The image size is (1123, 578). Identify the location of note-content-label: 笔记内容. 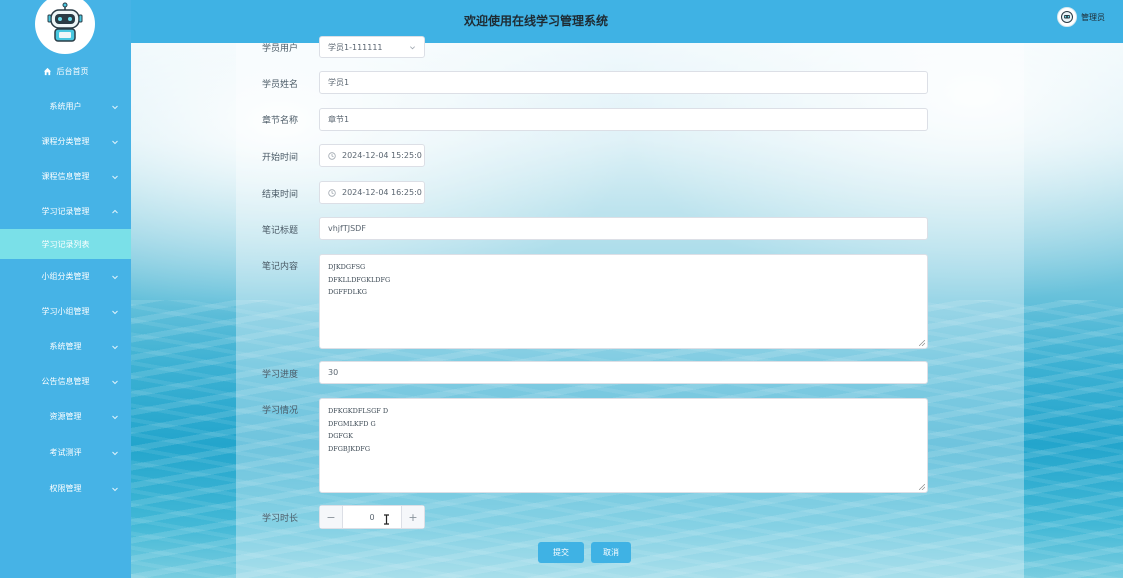
(280, 267).